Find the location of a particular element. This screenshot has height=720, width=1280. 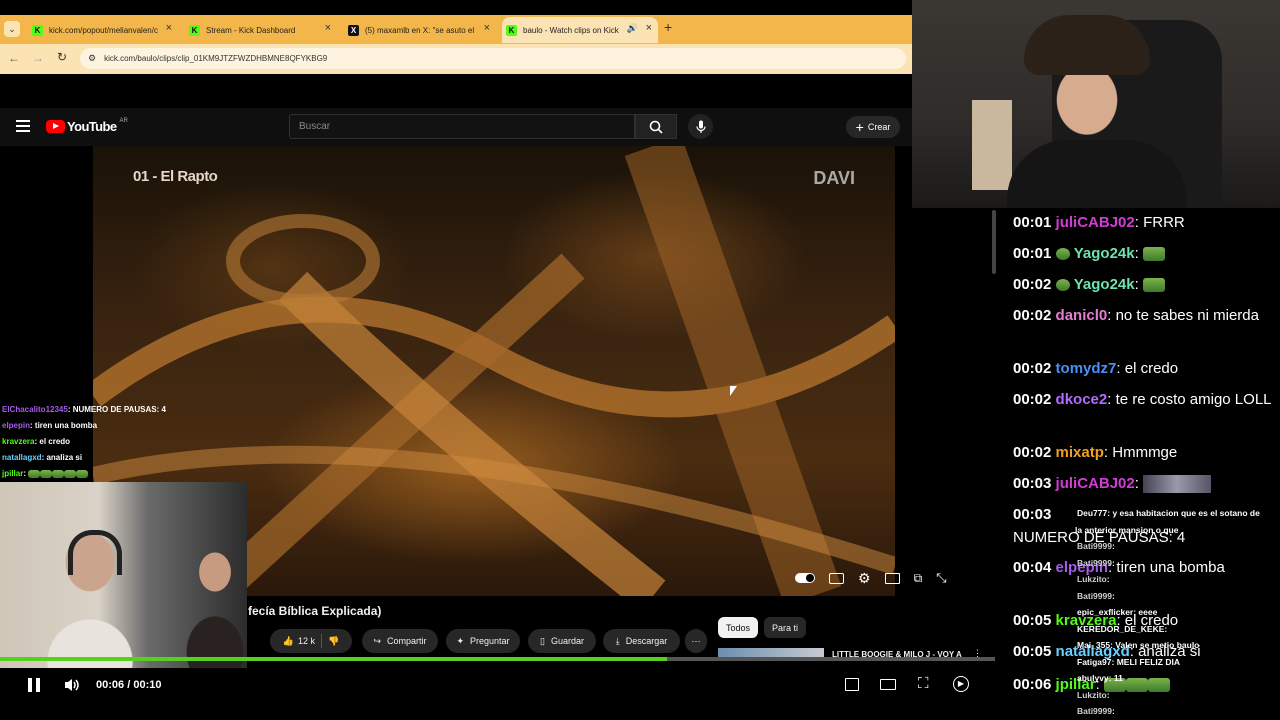

mini-chat-text: : eeee is located at coordinates (1145, 612).